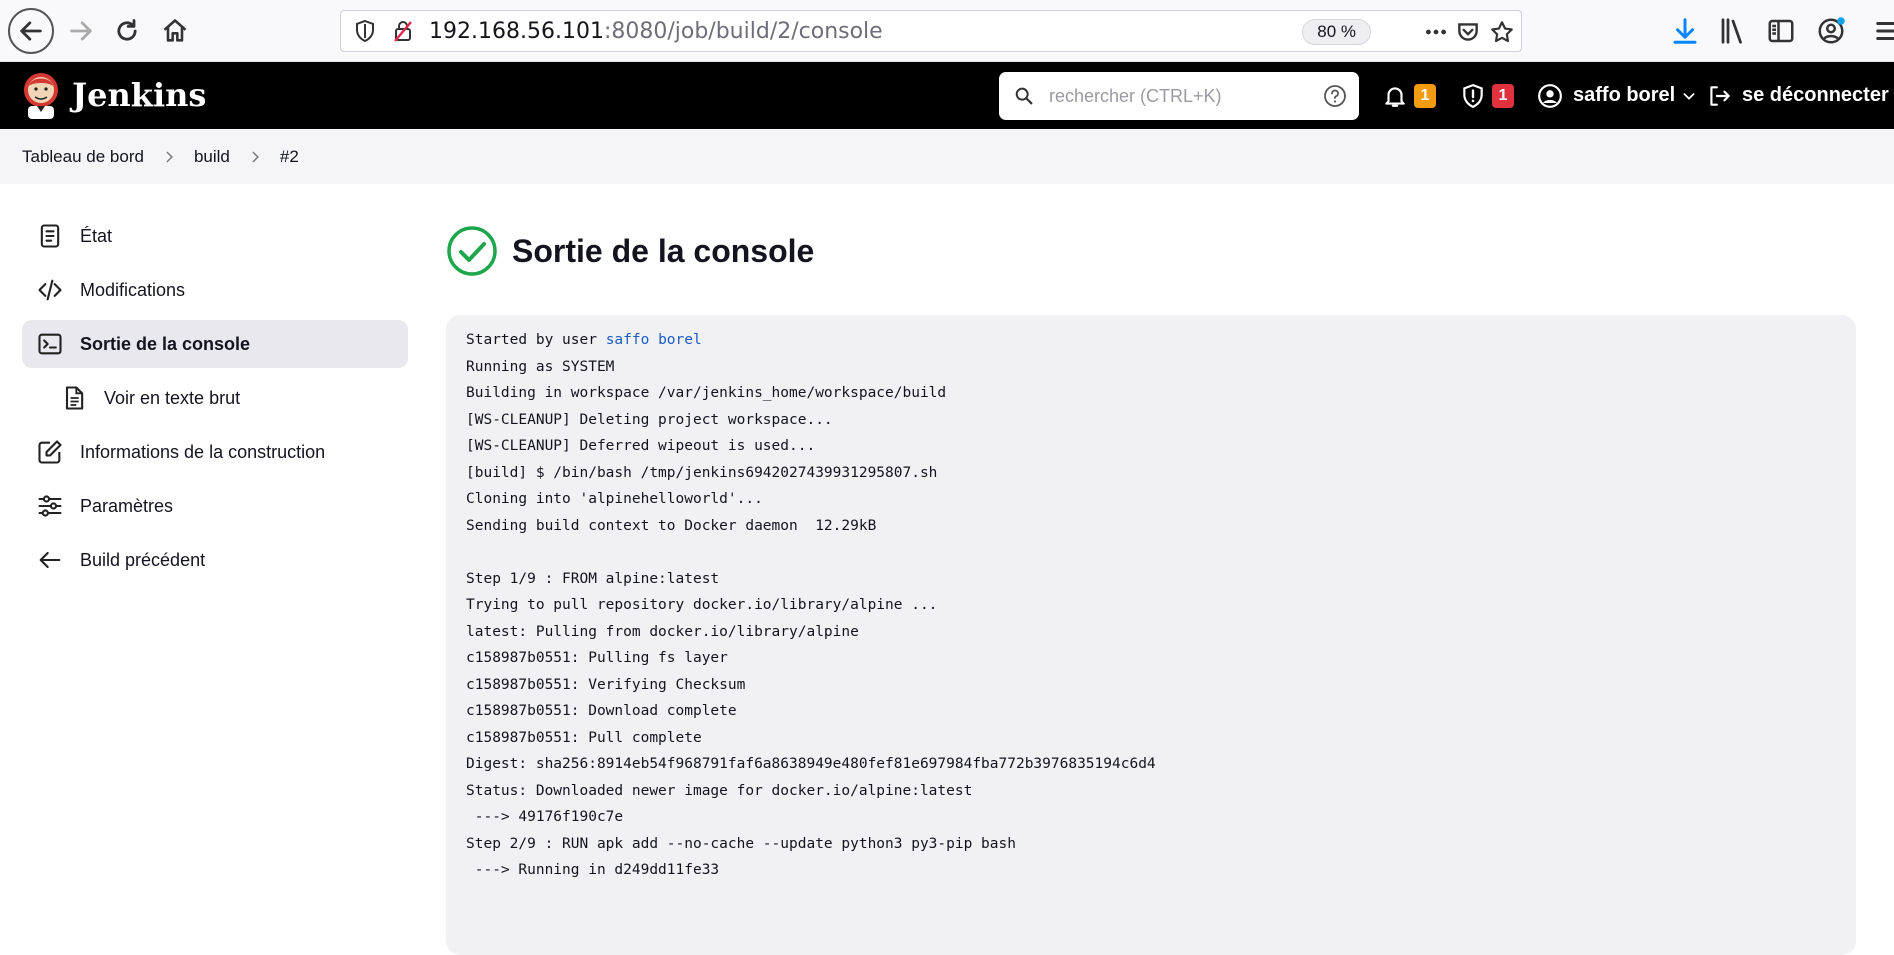  What do you see at coordinates (472, 251) in the screenshot?
I see `success-check-icon` at bounding box center [472, 251].